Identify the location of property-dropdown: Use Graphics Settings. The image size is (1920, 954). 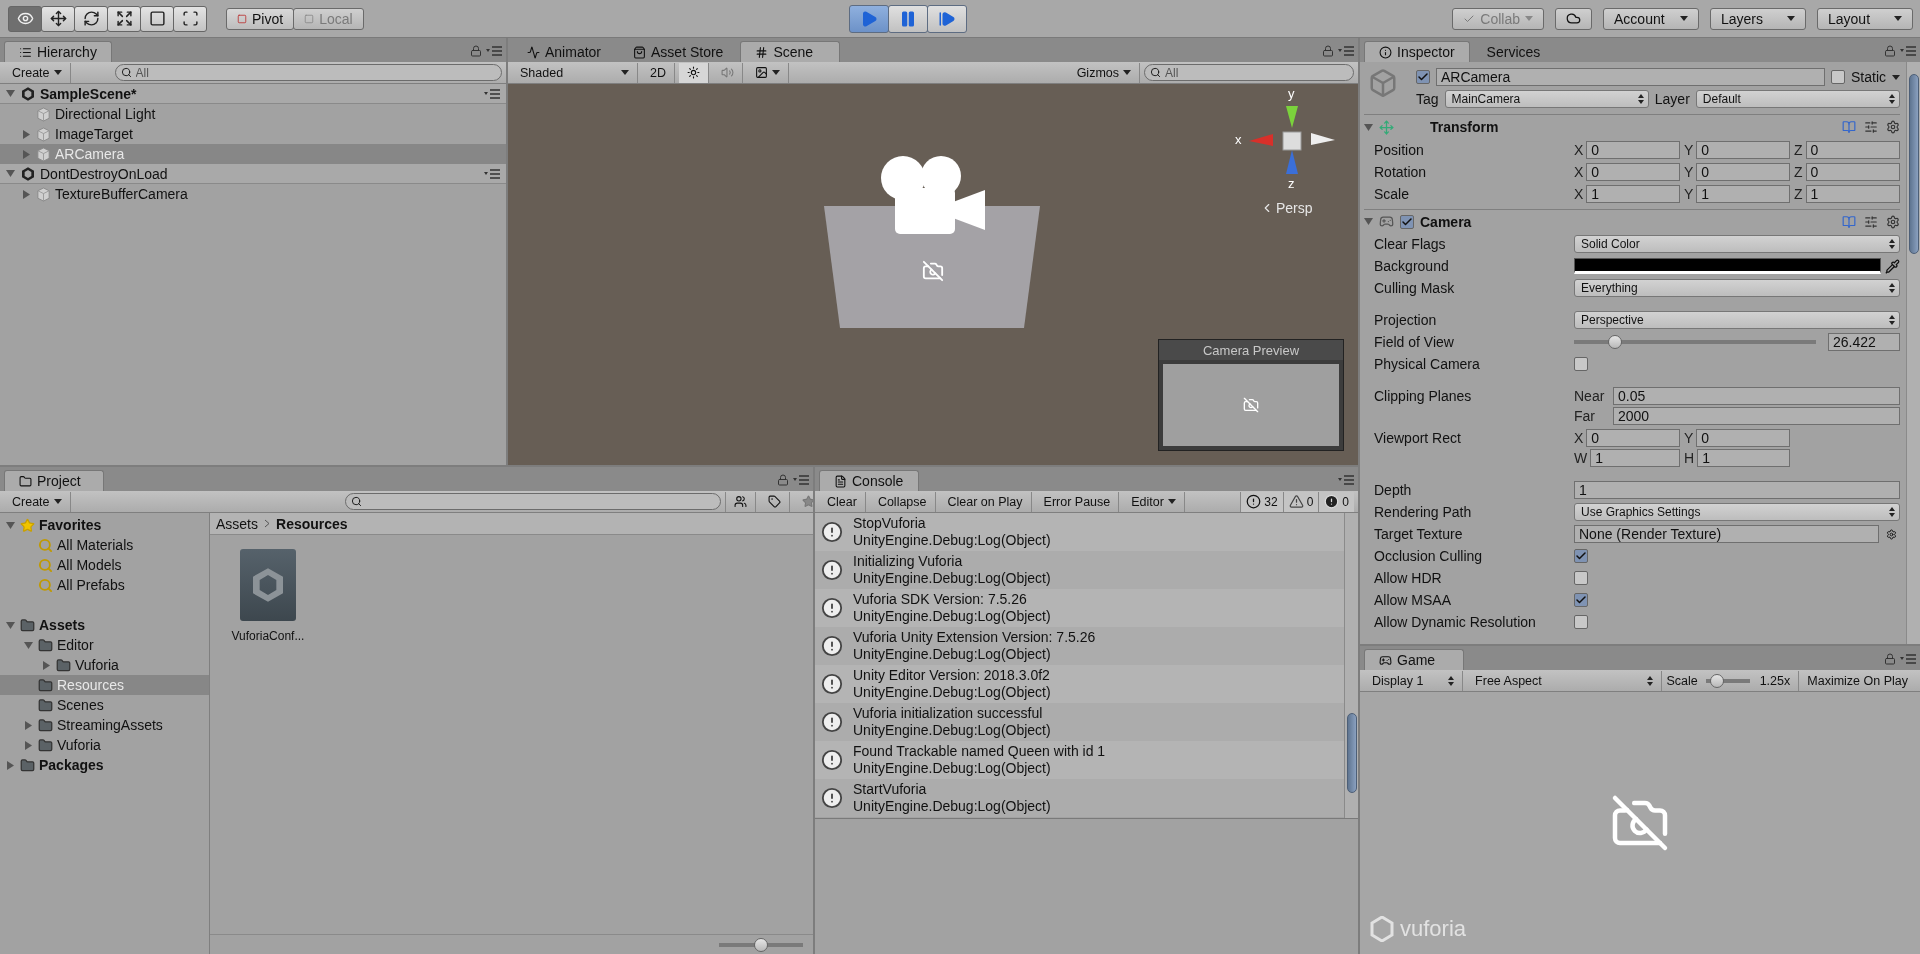
(1737, 512).